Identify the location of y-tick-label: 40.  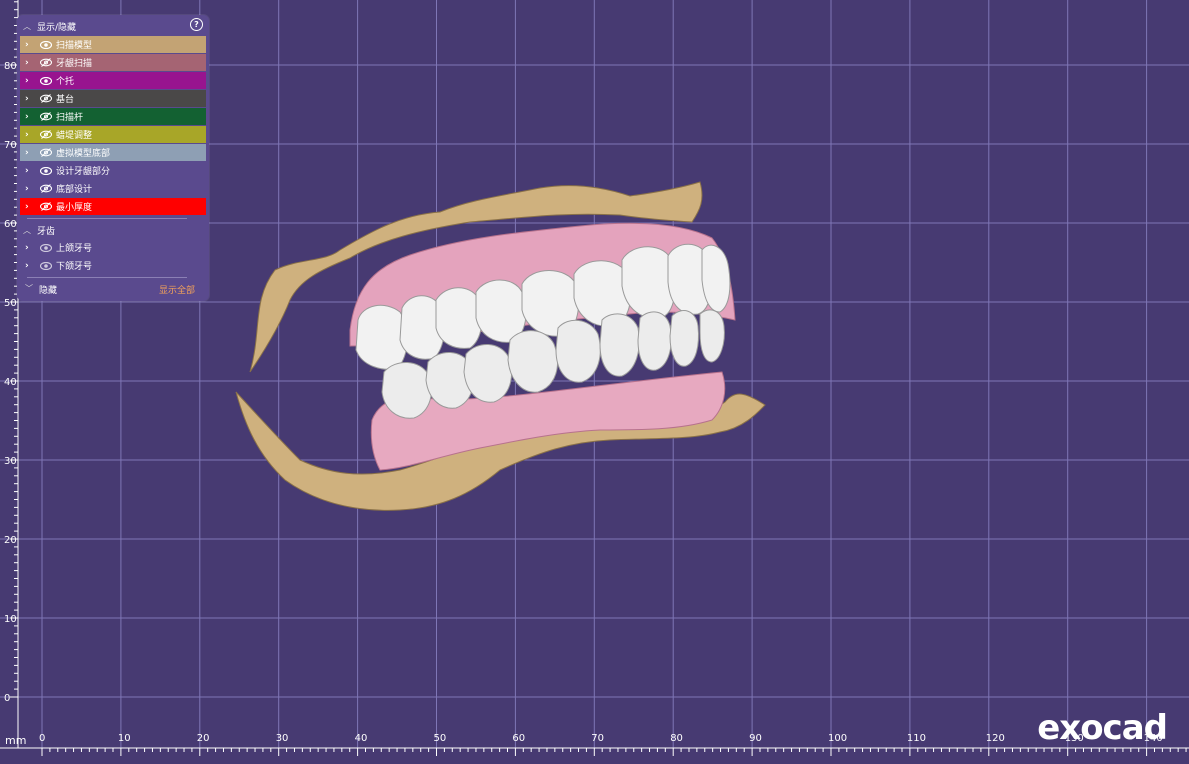
(10, 382).